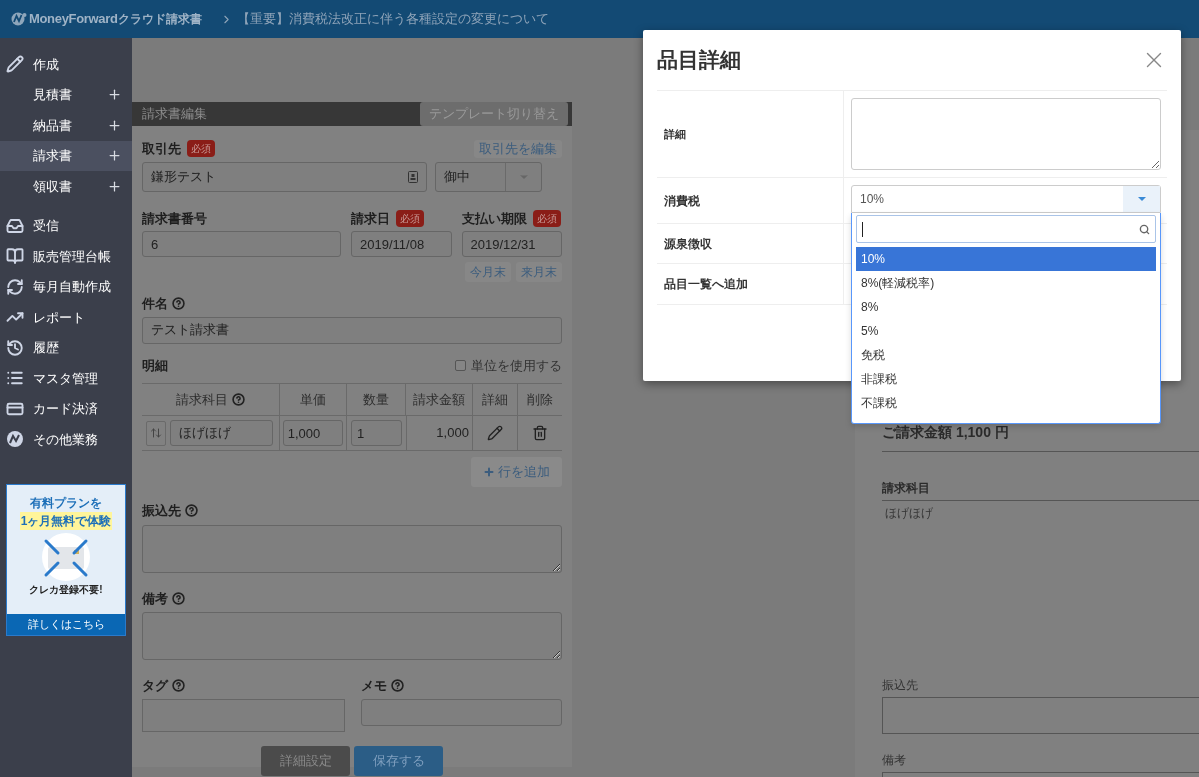 The image size is (1199, 777). What do you see at coordinates (413, 176) in the screenshot?
I see `contact-book-icon` at bounding box center [413, 176].